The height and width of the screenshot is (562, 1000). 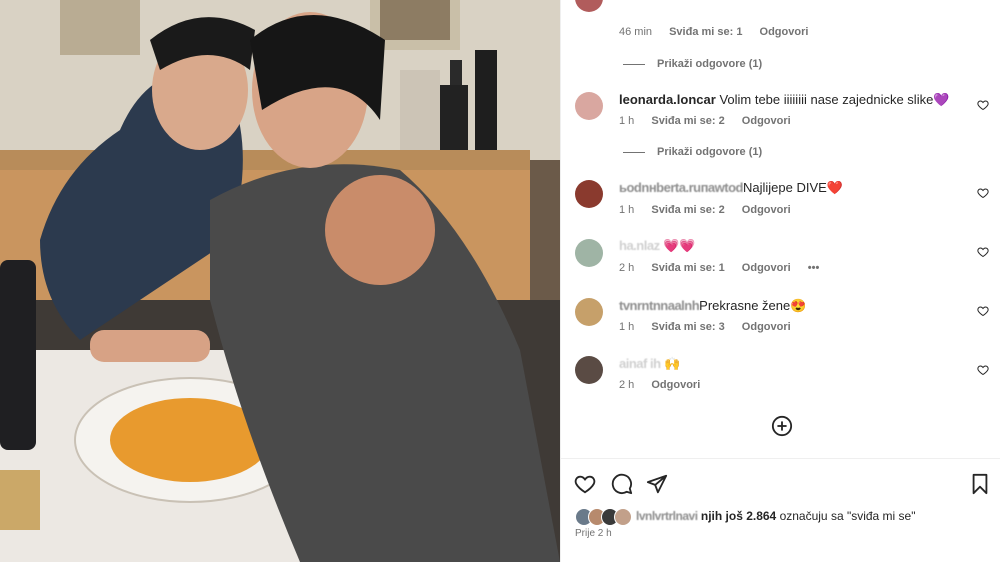 I want to click on comment-text: tvnrntnnaalnhPrekrasne žene😍, so click(x=713, y=305).